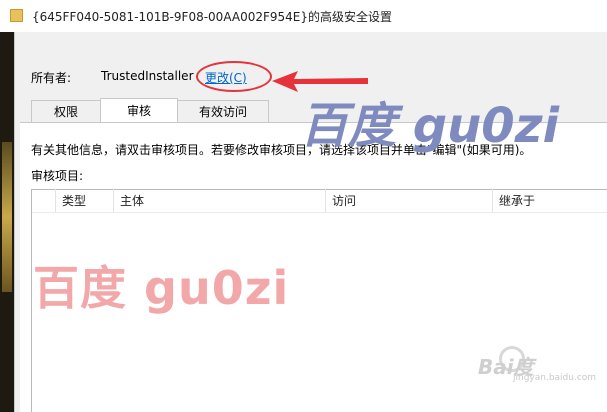 The image size is (607, 412). I want to click on watermark-script-text: 百度 gu0zi, so click(430, 126).